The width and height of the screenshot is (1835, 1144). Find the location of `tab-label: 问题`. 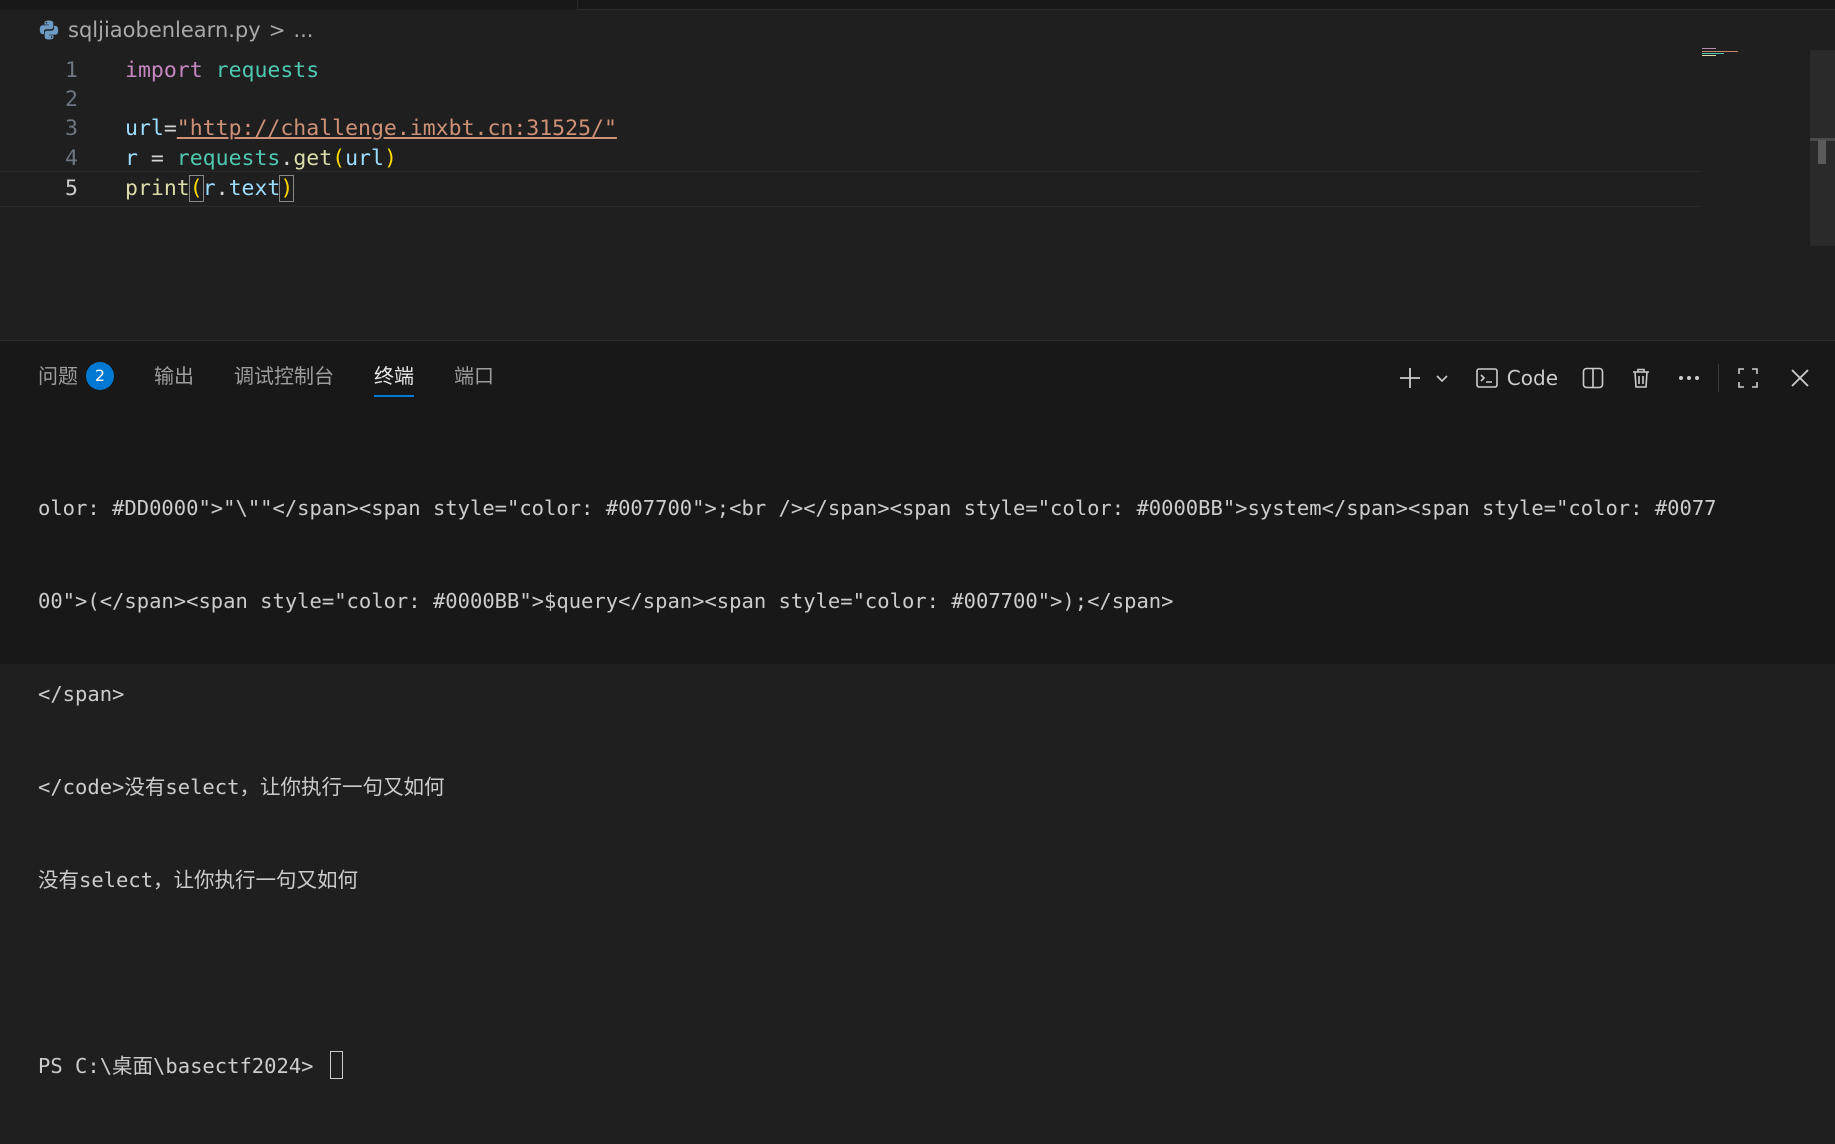

tab-label: 问题 is located at coordinates (58, 376).